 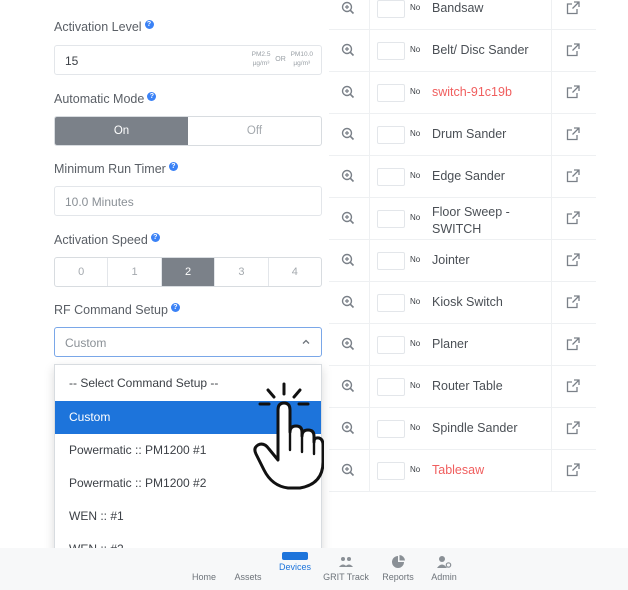 What do you see at coordinates (444, 569) in the screenshot?
I see `nav-admin: Admin` at bounding box center [444, 569].